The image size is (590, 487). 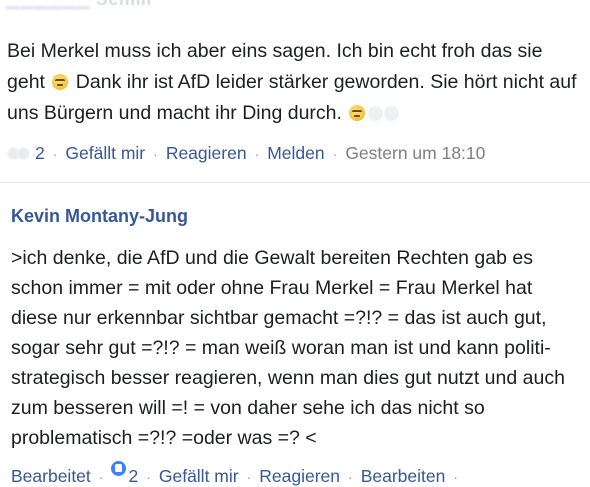 What do you see at coordinates (403, 476) in the screenshot?
I see `edit-button: Bearbeiten` at bounding box center [403, 476].